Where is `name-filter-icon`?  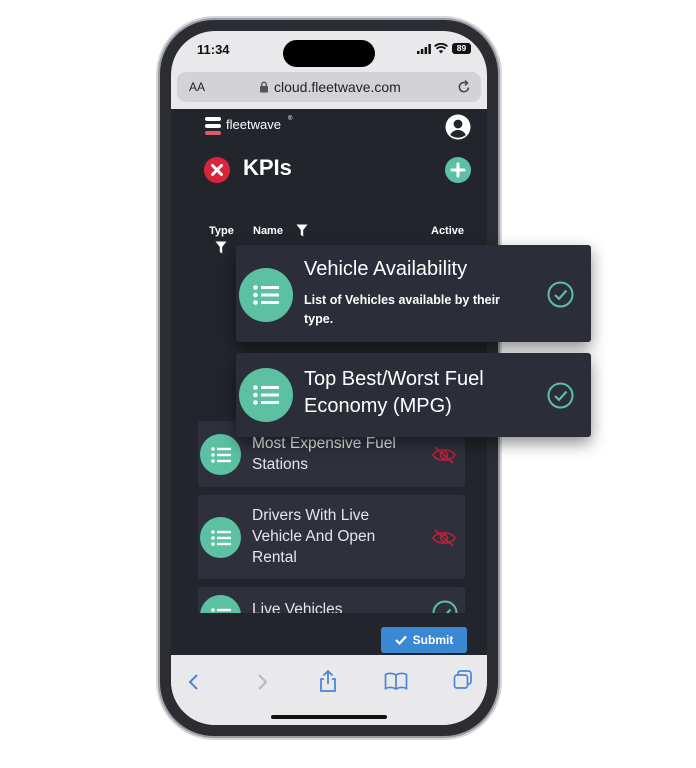
name-filter-icon is located at coordinates (302, 230).